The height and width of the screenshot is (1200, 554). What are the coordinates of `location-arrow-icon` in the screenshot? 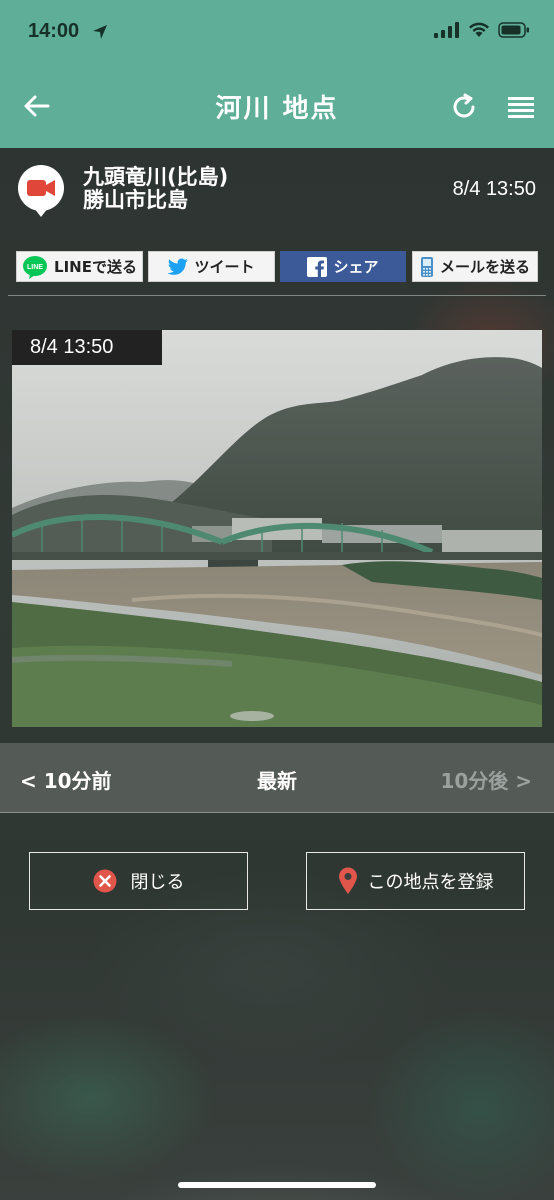 It's located at (100, 32).